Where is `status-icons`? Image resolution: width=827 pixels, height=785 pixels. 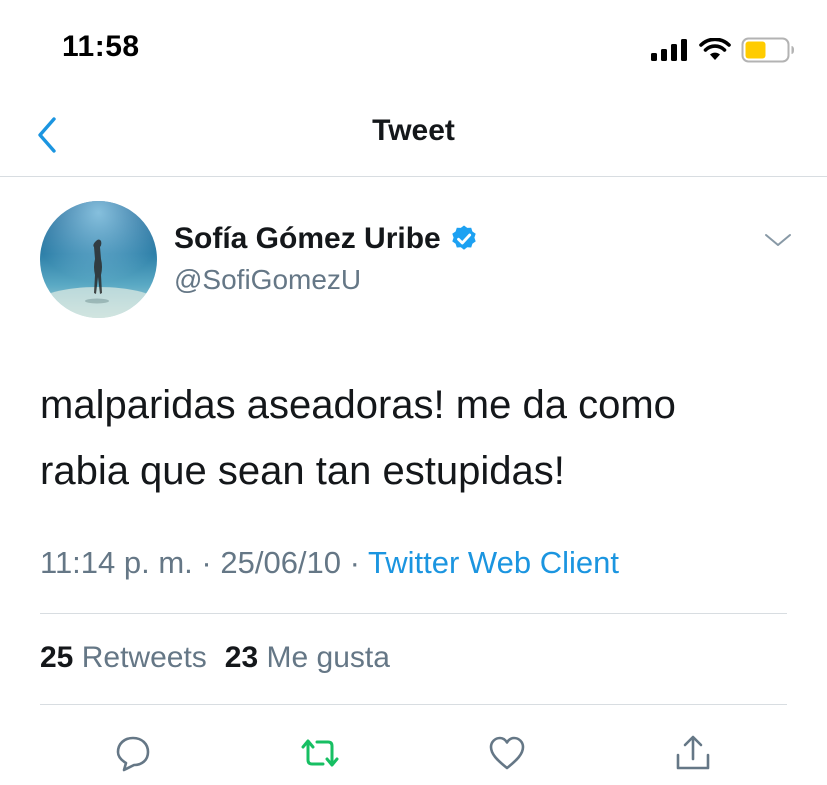 status-icons is located at coordinates (723, 50).